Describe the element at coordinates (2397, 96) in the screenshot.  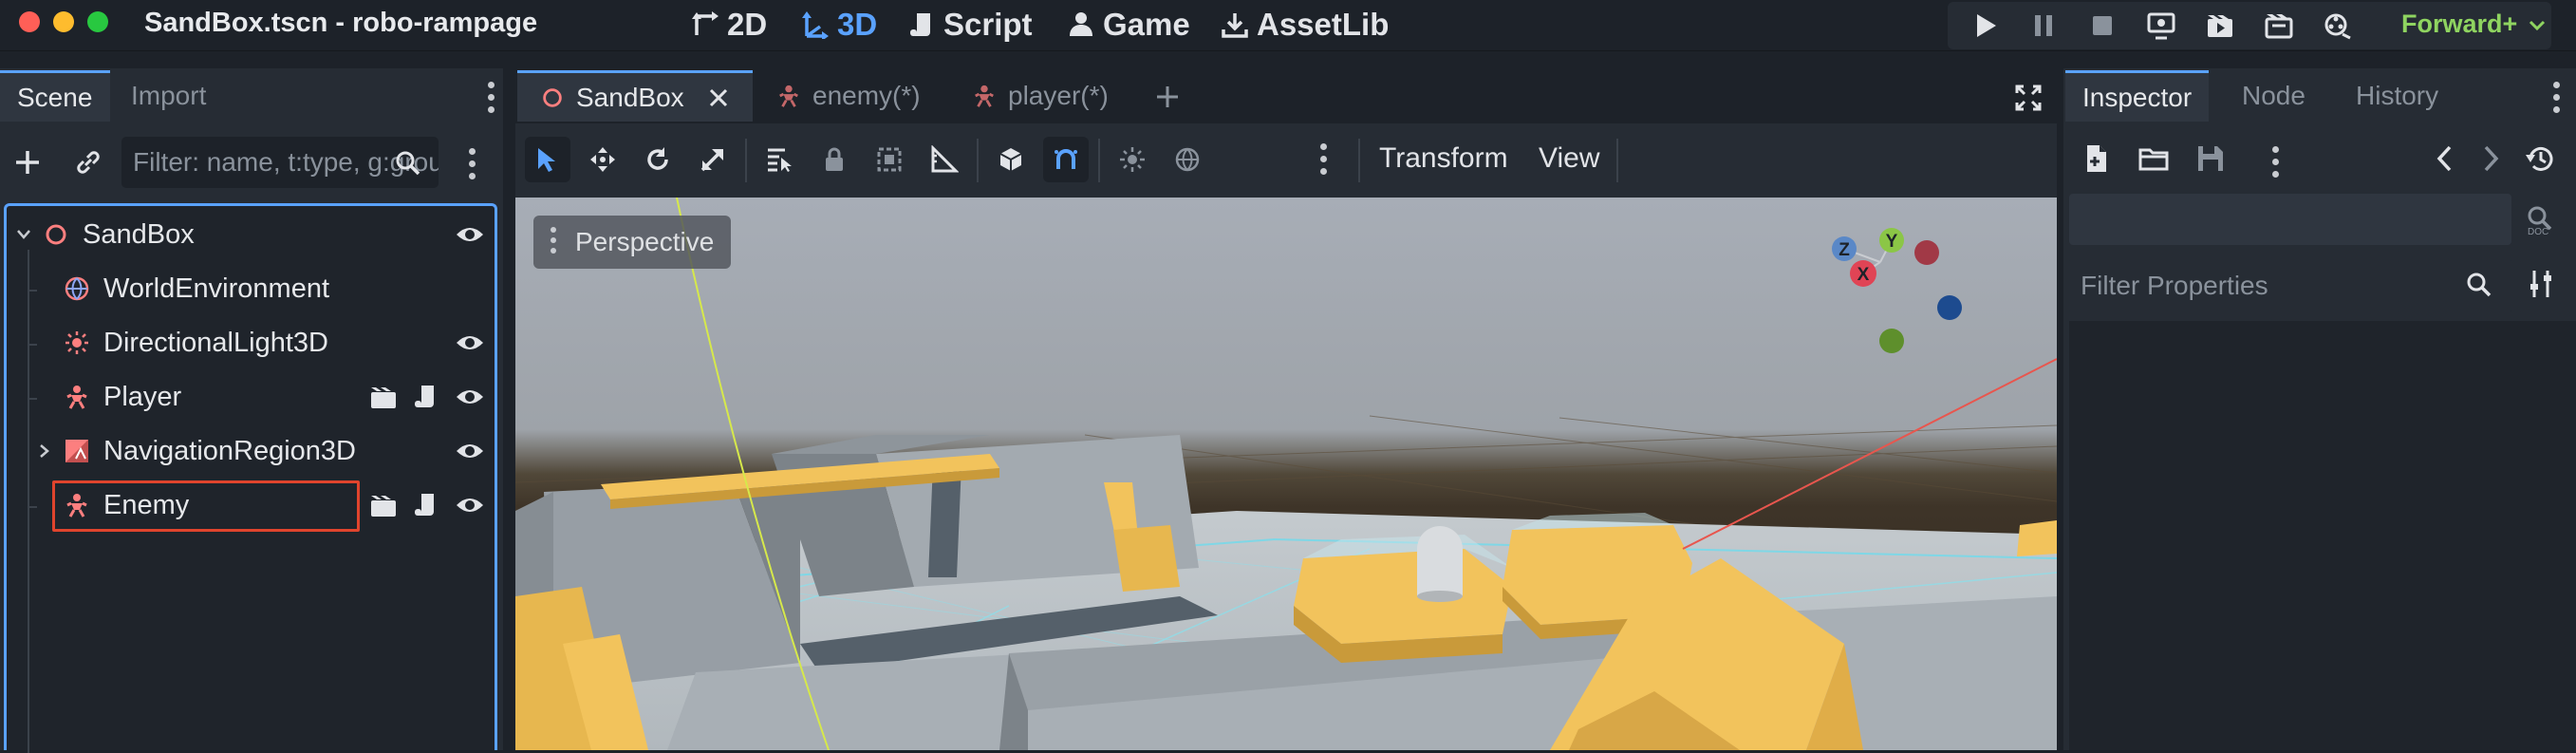
I see `tab-history: History` at that location.